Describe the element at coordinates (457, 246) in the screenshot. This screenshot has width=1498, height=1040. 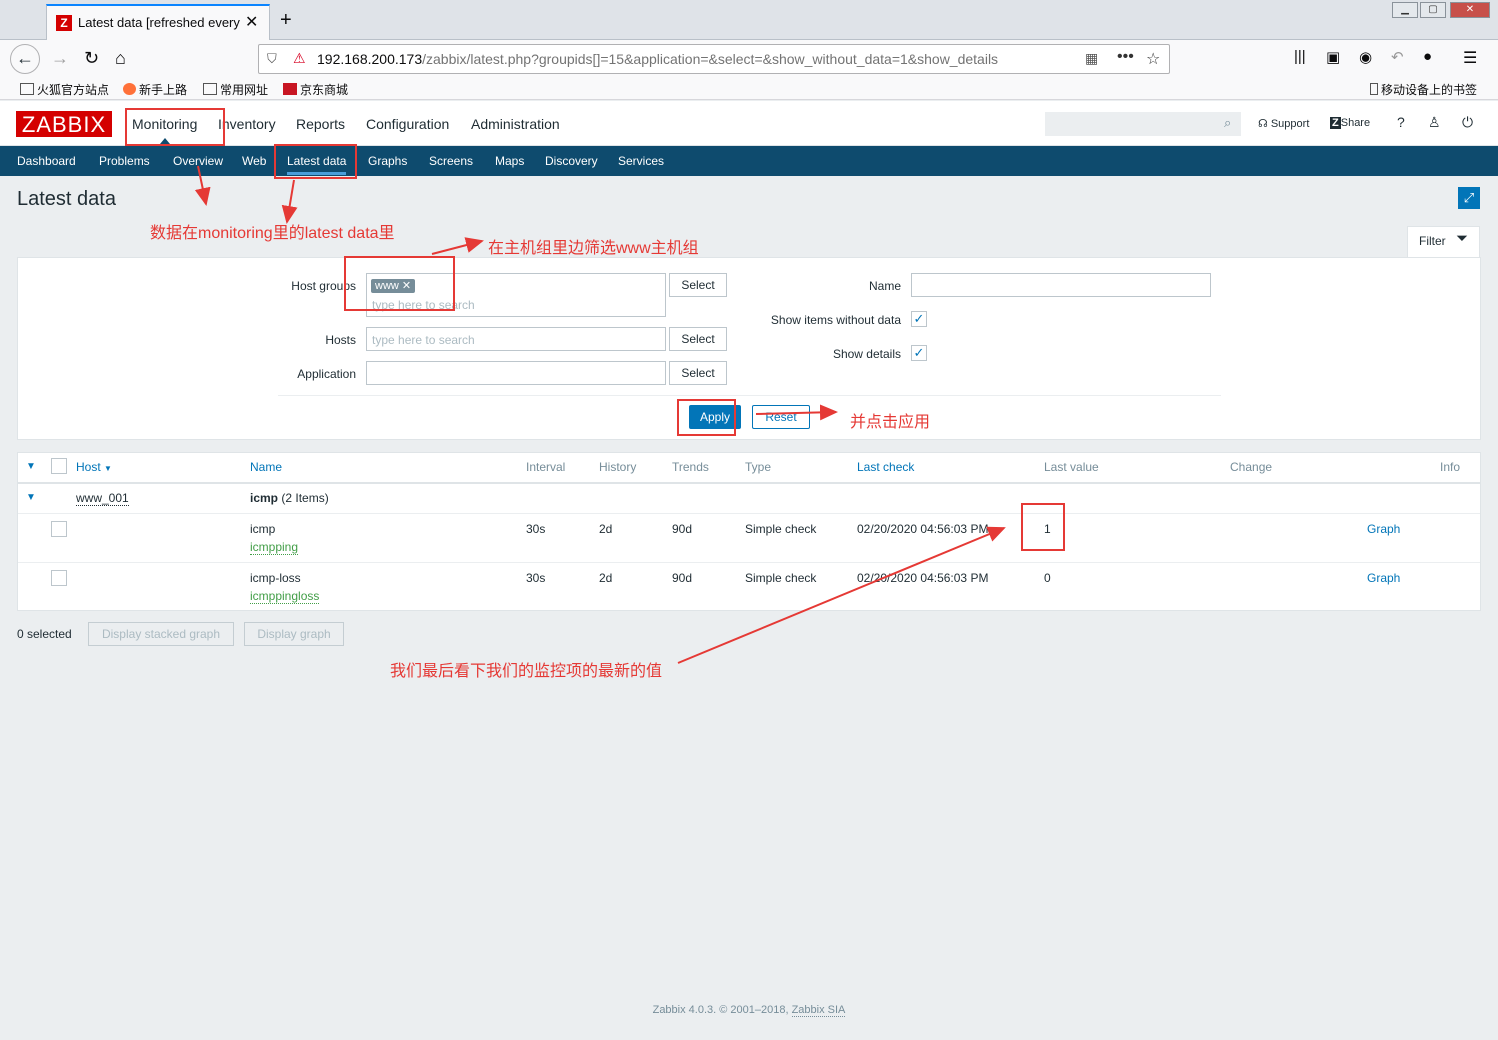
I see `arrow-to-host-groups` at that location.